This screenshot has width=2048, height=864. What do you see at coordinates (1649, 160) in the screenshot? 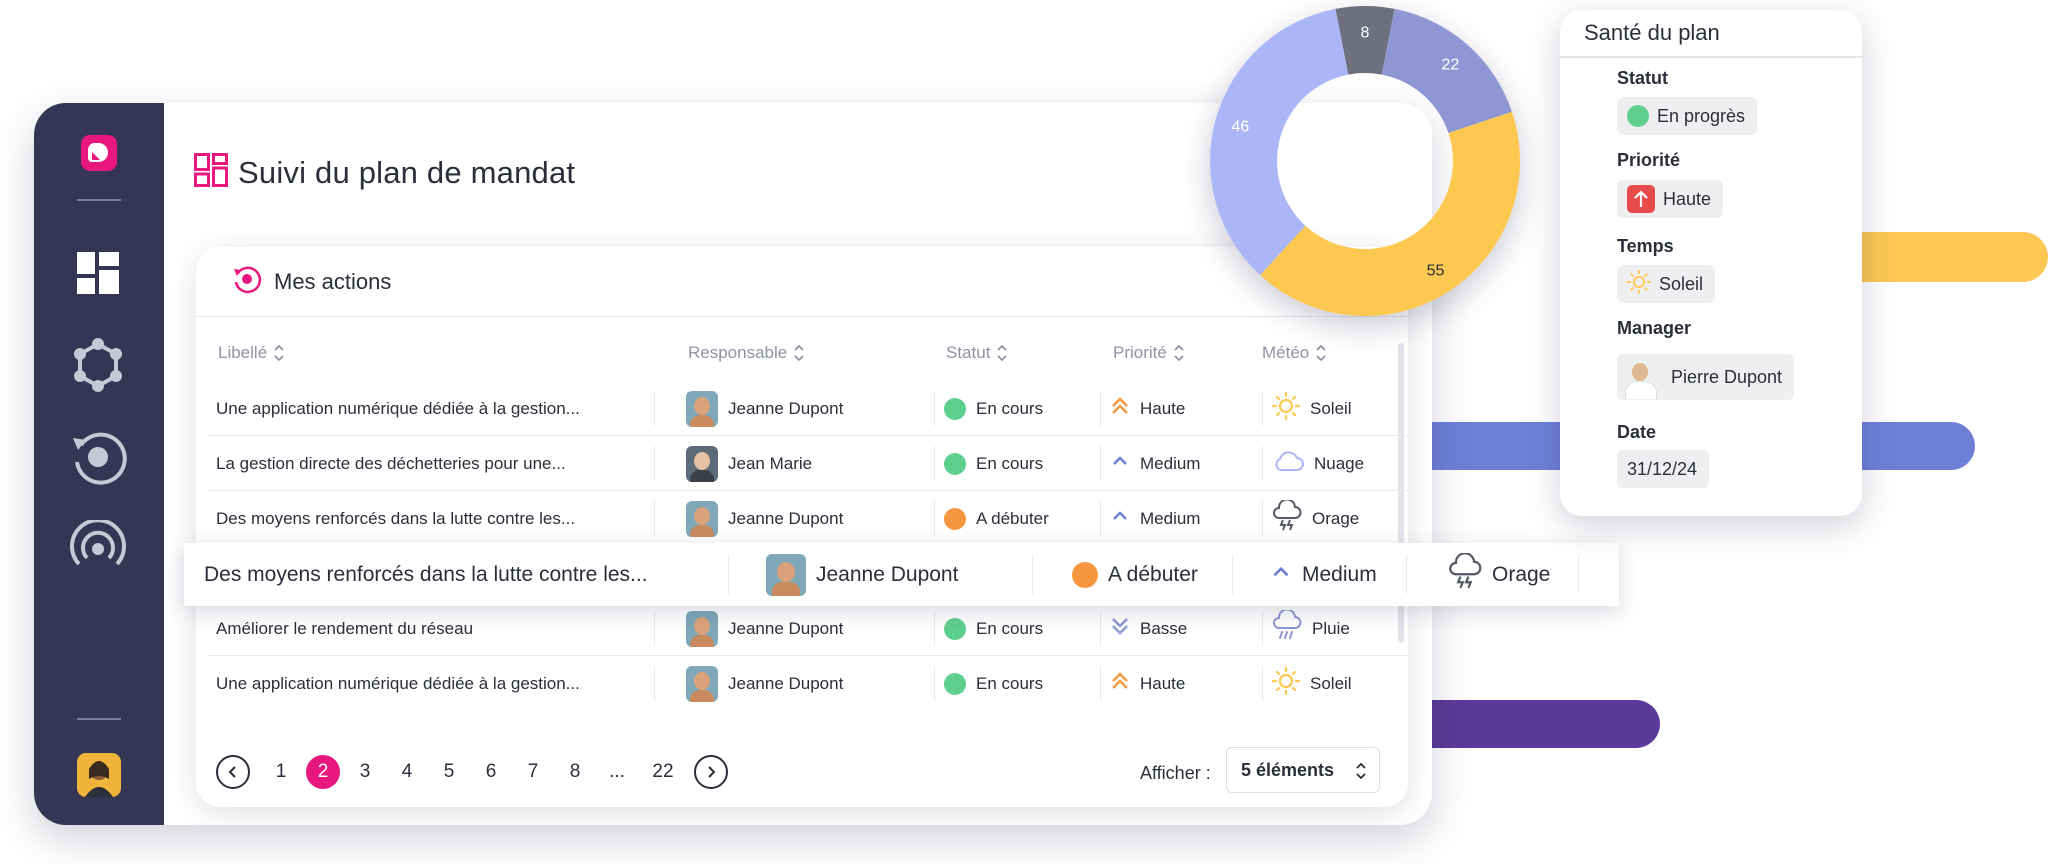
I see `priority-label: Priorité` at bounding box center [1649, 160].